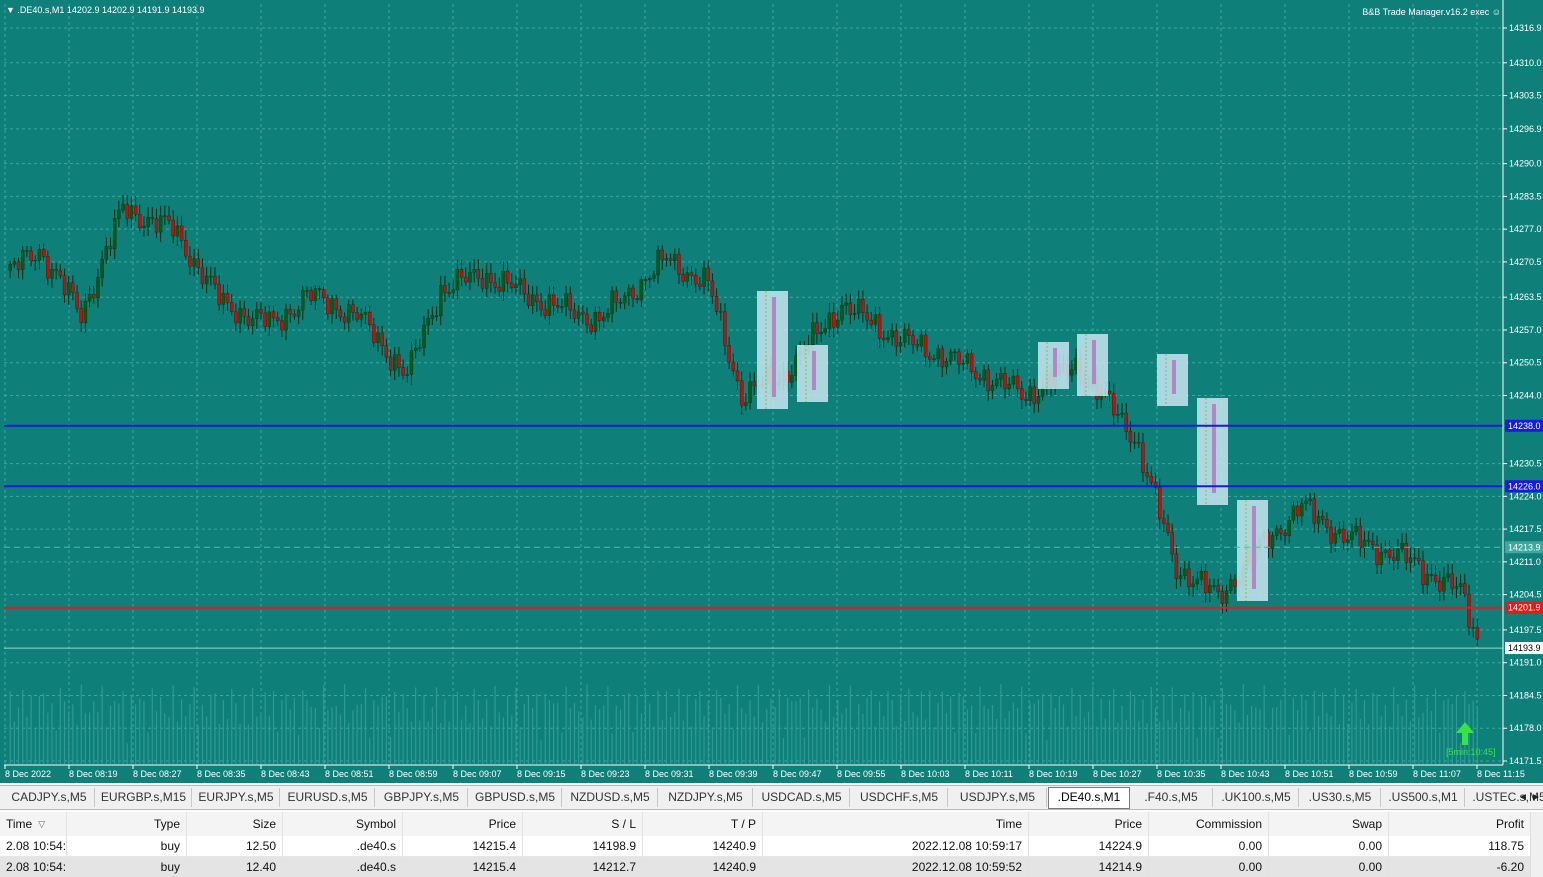  Describe the element at coordinates (343, 824) in the screenshot. I see `column-header: Symbol` at that location.